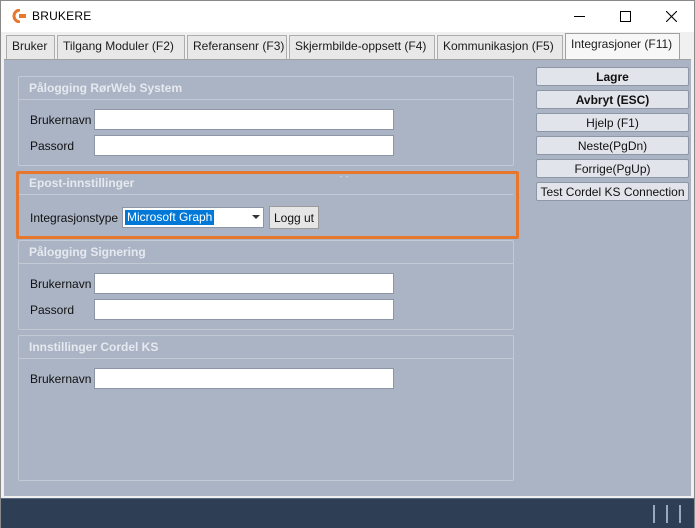 The height and width of the screenshot is (528, 695). Describe the element at coordinates (87, 252) in the screenshot. I see `group-title: Pålogging Signering` at that location.